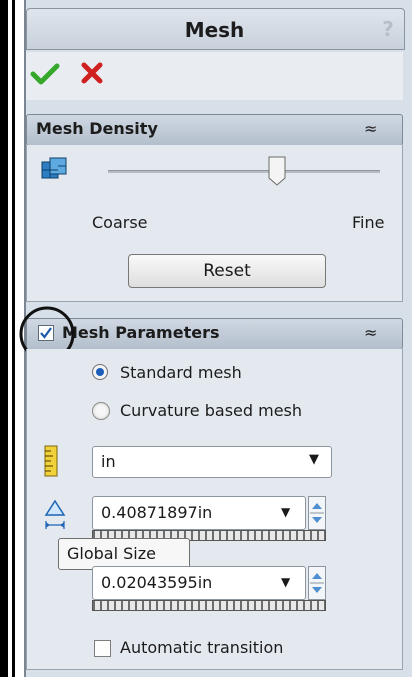  What do you see at coordinates (368, 222) in the screenshot?
I see `fine-label: Fine` at bounding box center [368, 222].